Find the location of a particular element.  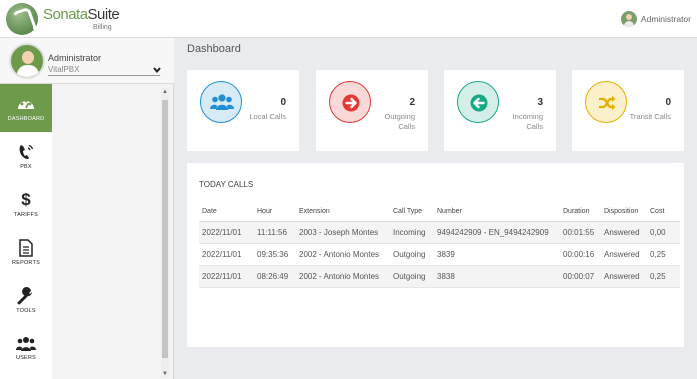

column-header-cost: Cost is located at coordinates (663, 212).